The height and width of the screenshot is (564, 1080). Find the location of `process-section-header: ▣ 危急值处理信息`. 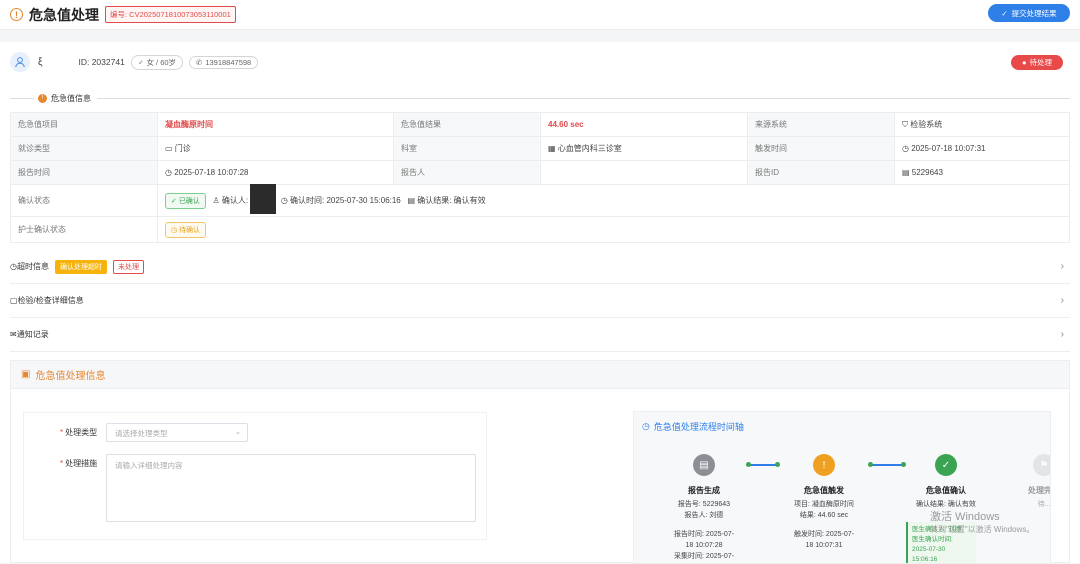

process-section-header: ▣ 危急值处理信息 is located at coordinates (540, 375).